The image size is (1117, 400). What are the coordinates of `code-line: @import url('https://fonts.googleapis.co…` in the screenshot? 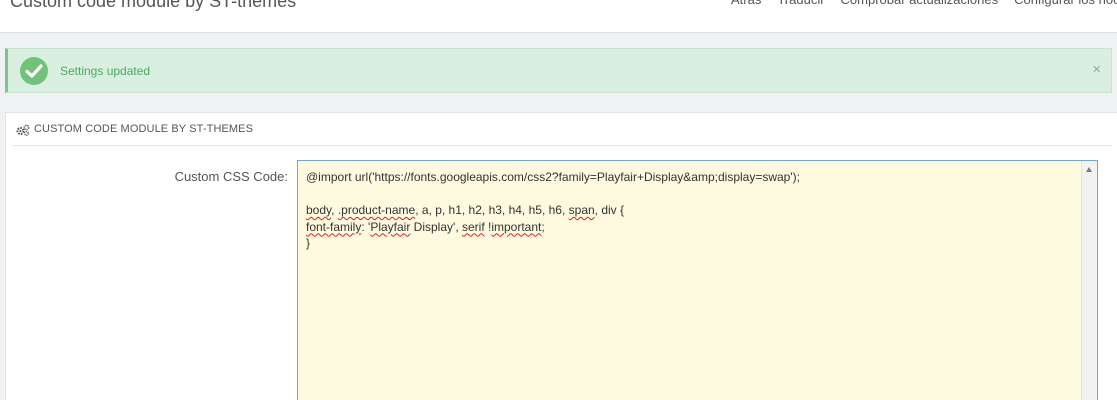 It's located at (691, 177).